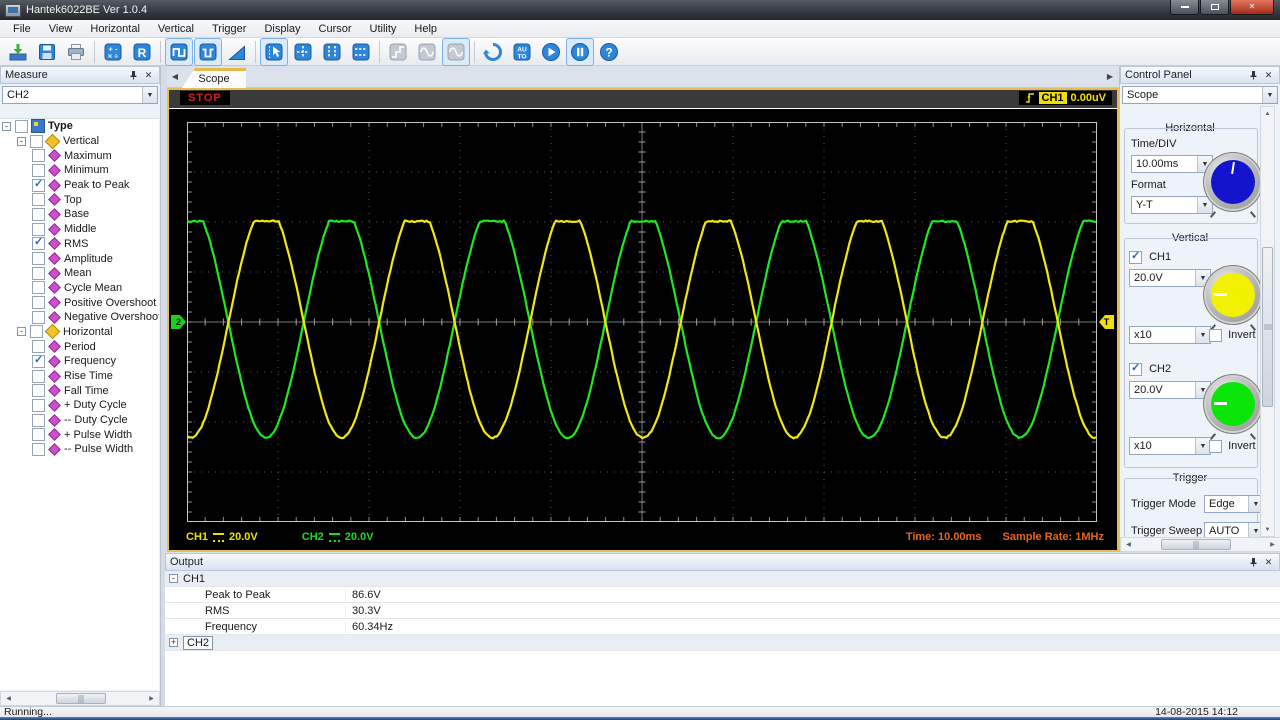 The image size is (1280, 720). I want to click on time-div-select: 10.00ms ▼, so click(1172, 164).